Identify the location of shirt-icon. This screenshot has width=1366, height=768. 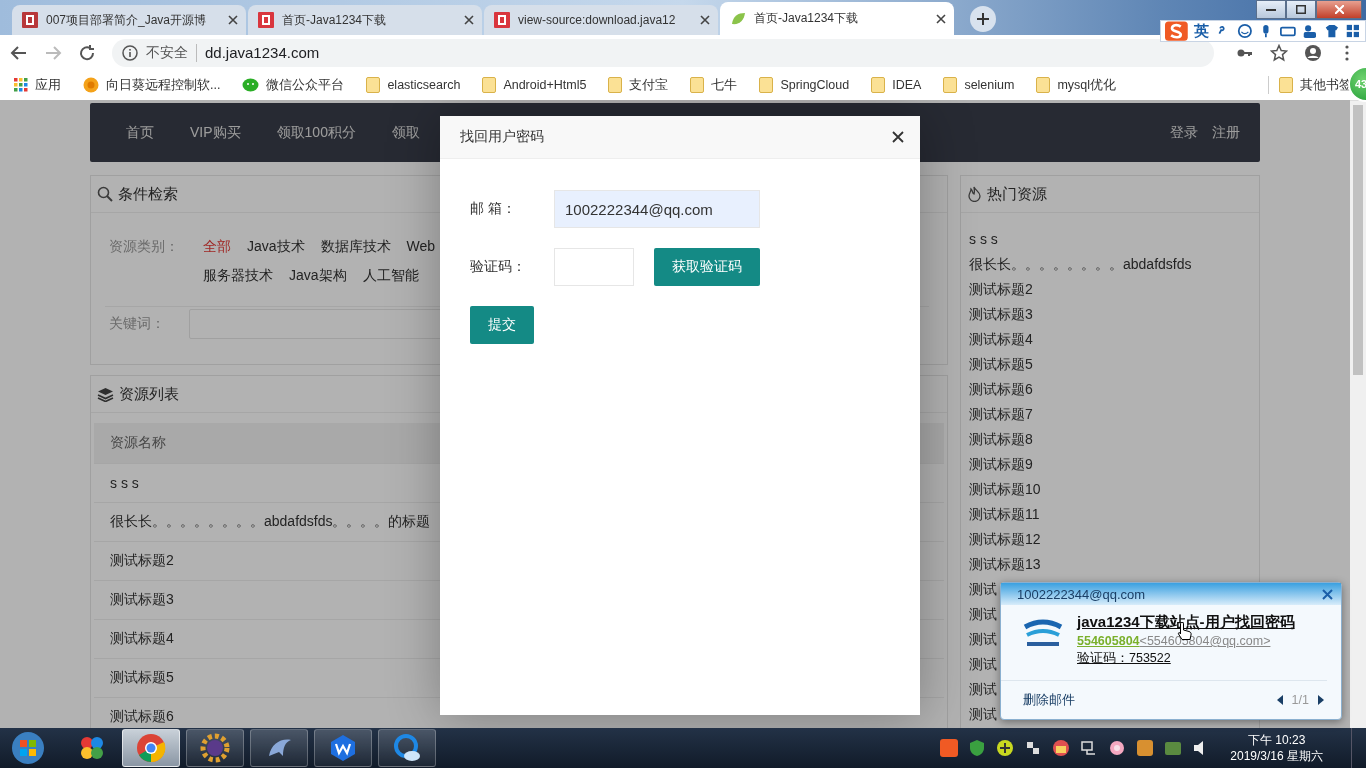
(1331, 31).